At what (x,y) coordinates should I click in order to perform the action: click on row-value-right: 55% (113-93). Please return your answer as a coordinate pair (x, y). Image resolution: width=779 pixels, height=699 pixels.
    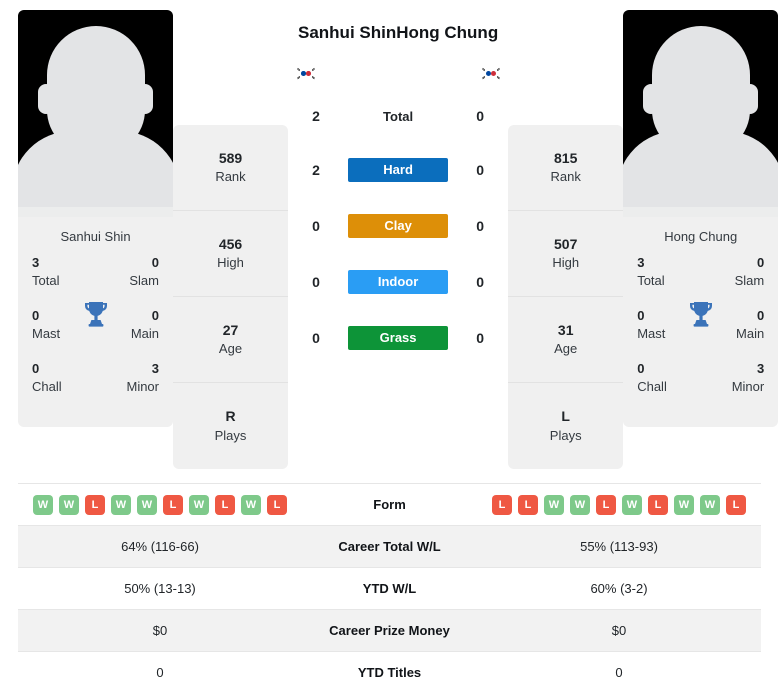
    Looking at the image, I should click on (619, 546).